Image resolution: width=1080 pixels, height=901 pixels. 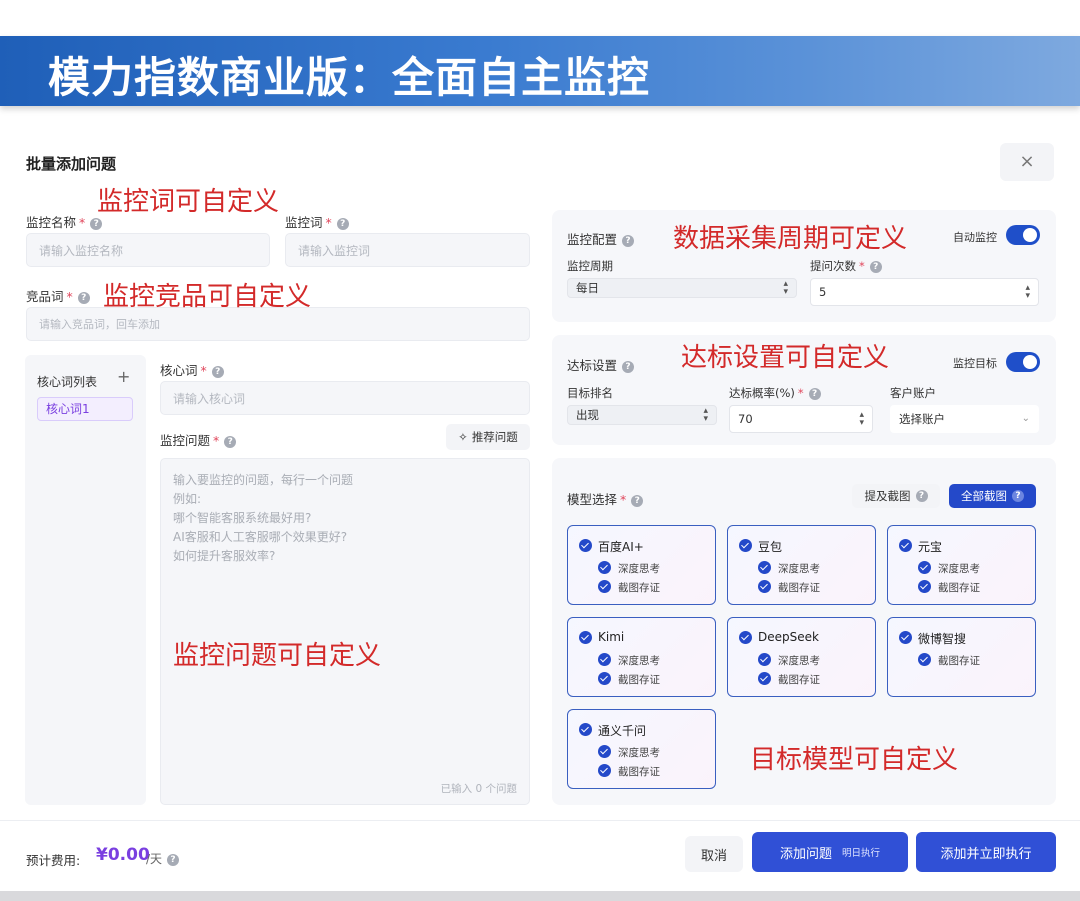 What do you see at coordinates (540, 71) in the screenshot?
I see `banner: 模力指数商业版：全面自主监控` at bounding box center [540, 71].